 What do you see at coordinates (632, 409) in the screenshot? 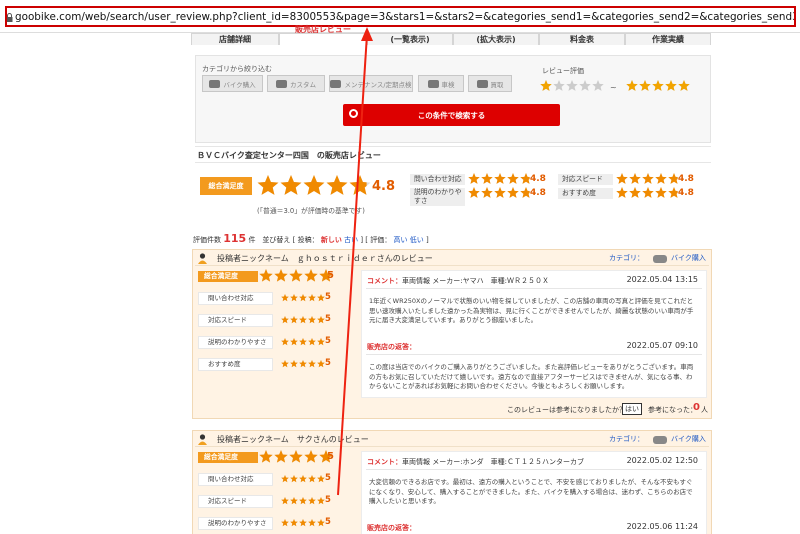
I see `helpful-yes-button: はい` at bounding box center [632, 409].